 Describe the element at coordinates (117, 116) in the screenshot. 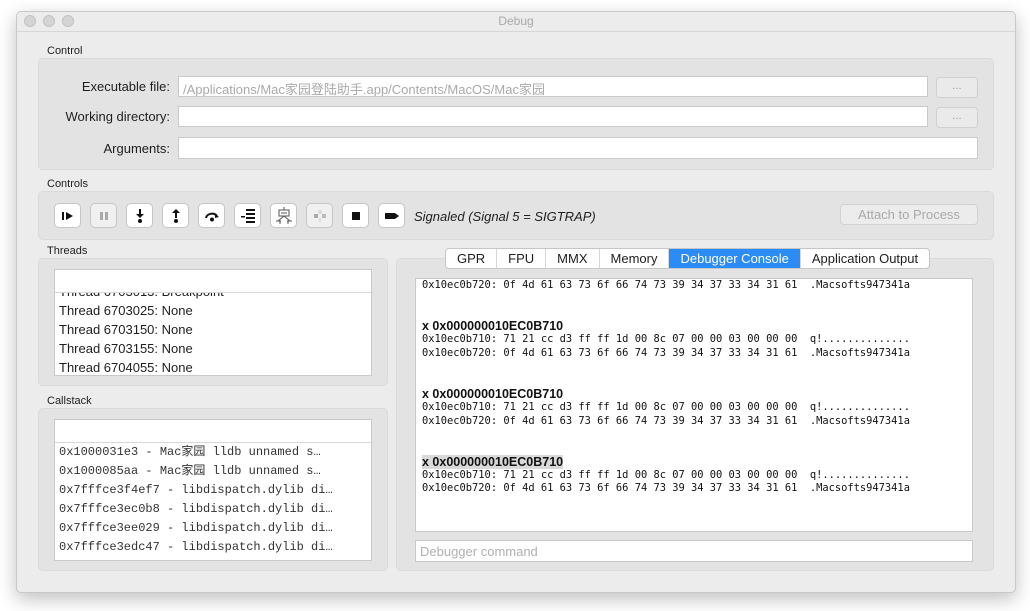

I see `working-directory-label: Working directory:` at that location.